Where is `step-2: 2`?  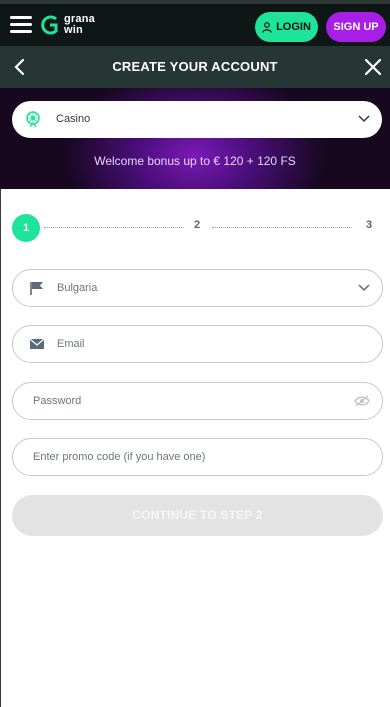
step-2: 2 is located at coordinates (197, 225).